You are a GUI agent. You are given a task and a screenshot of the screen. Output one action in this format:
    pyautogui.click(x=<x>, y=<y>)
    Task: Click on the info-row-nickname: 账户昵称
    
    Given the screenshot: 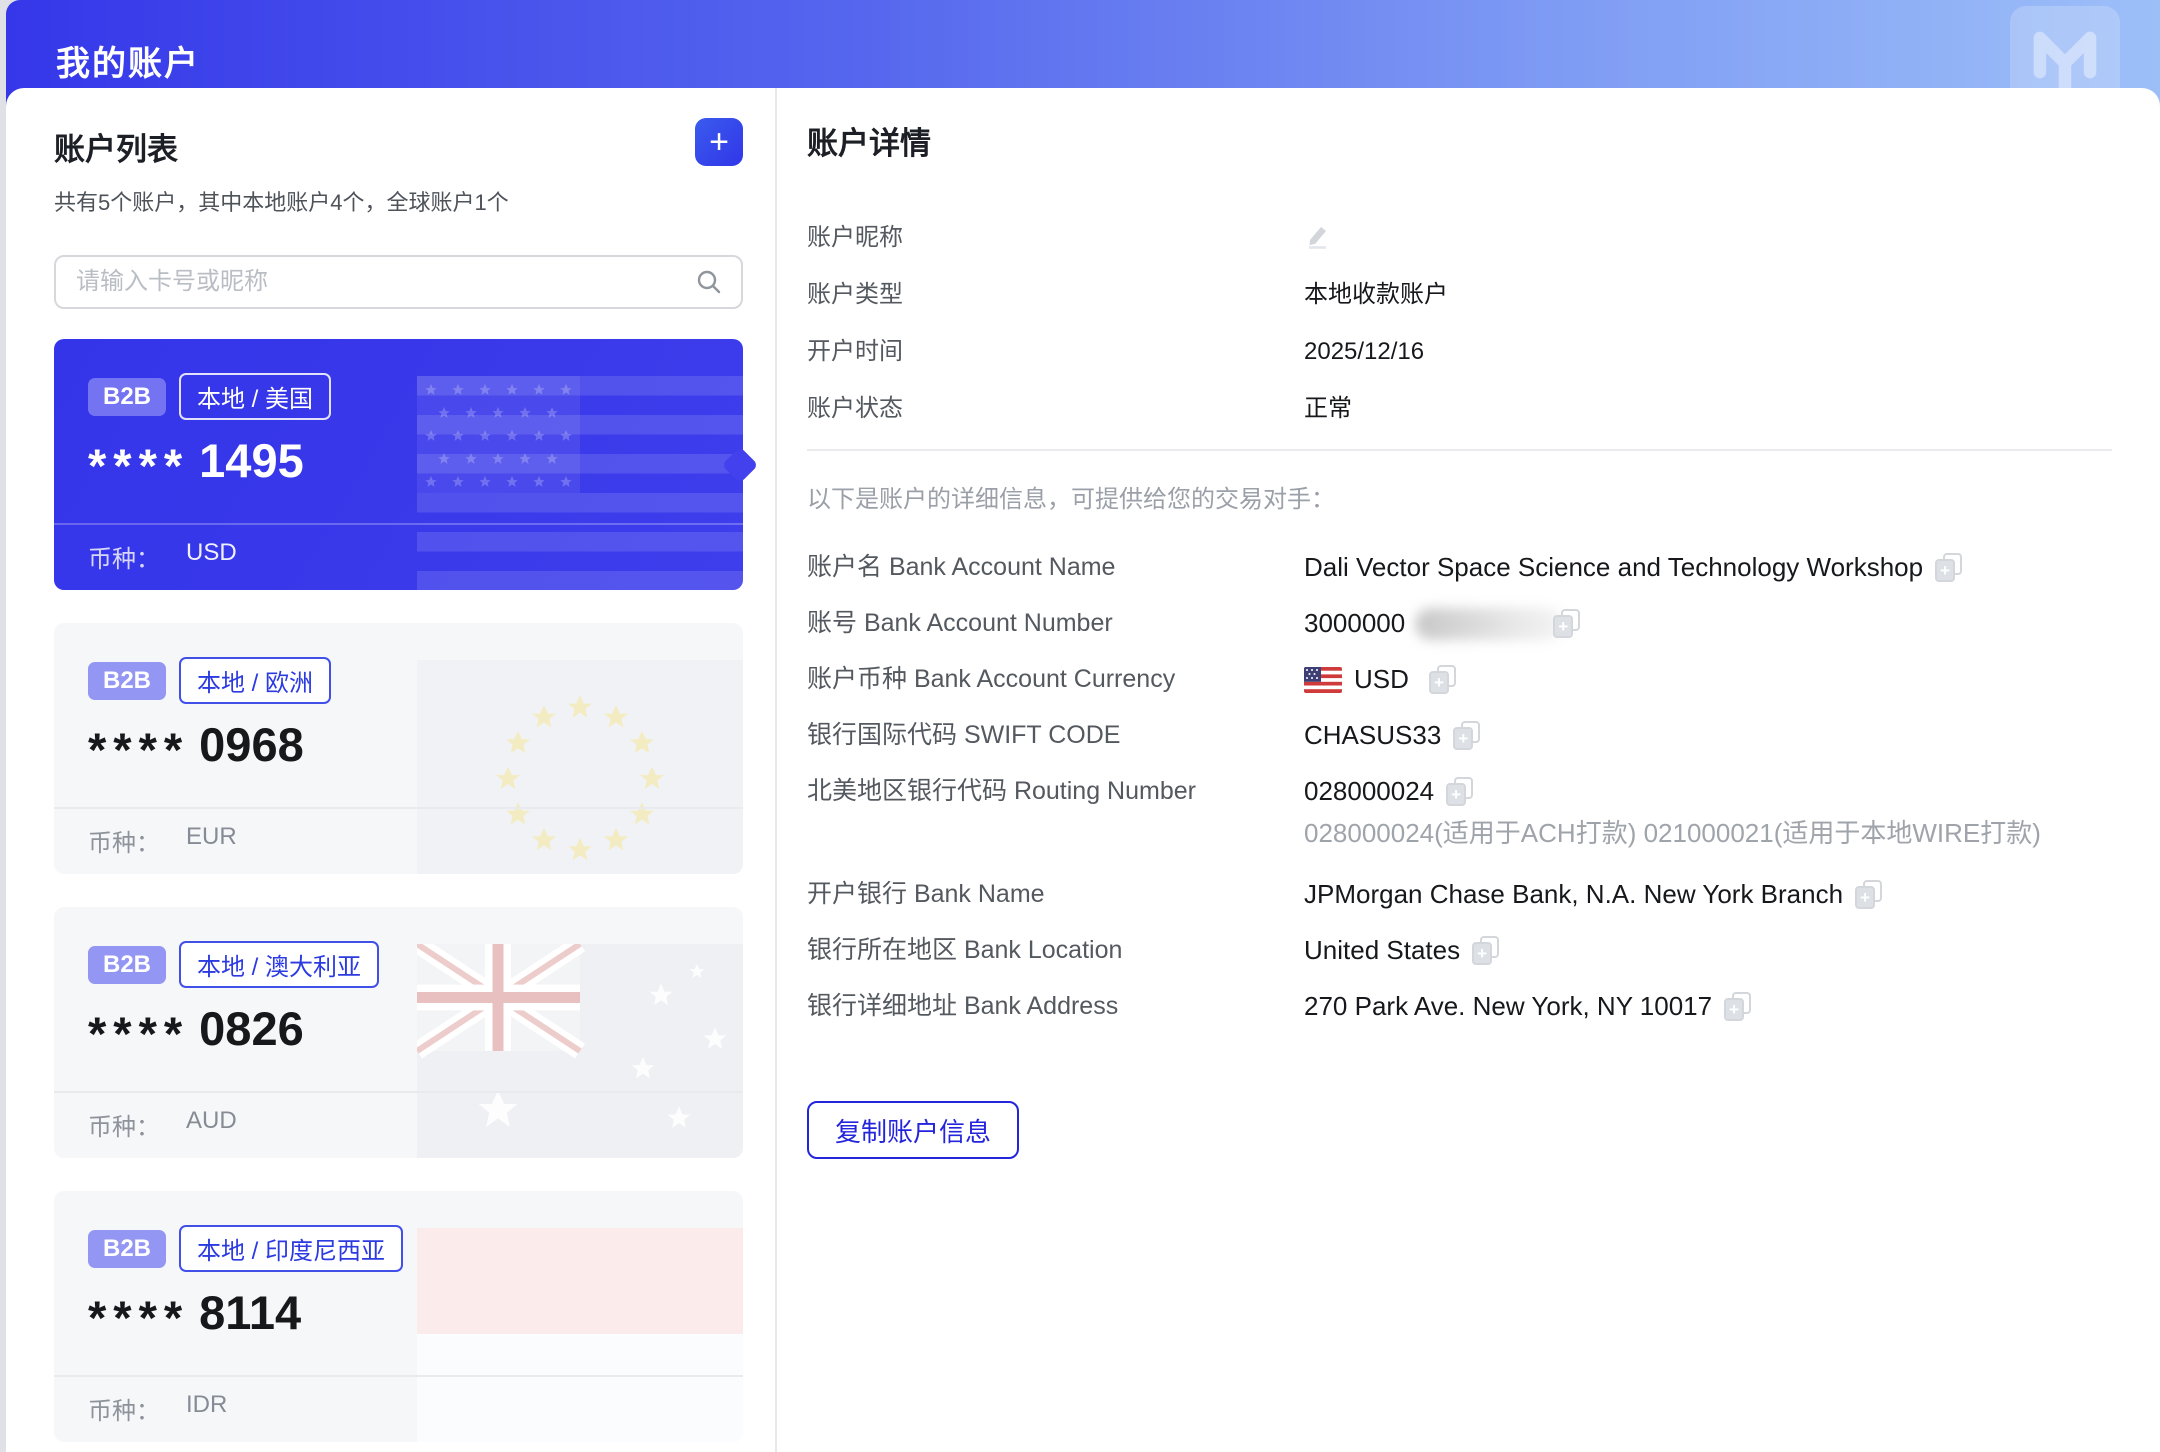 What is the action you would take?
    pyautogui.click(x=1459, y=237)
    